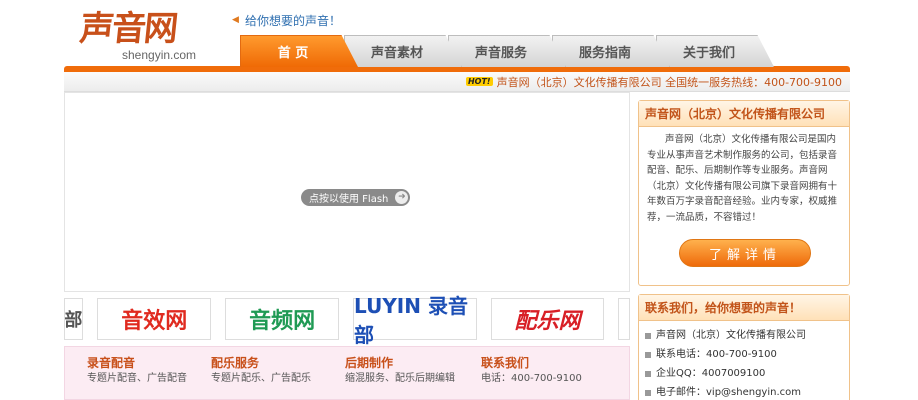 The width and height of the screenshot is (918, 400). What do you see at coordinates (347, 320) in the screenshot?
I see `partner-logos: 部 音效网 音频网 LUYIN 录音部 配乐网` at bounding box center [347, 320].